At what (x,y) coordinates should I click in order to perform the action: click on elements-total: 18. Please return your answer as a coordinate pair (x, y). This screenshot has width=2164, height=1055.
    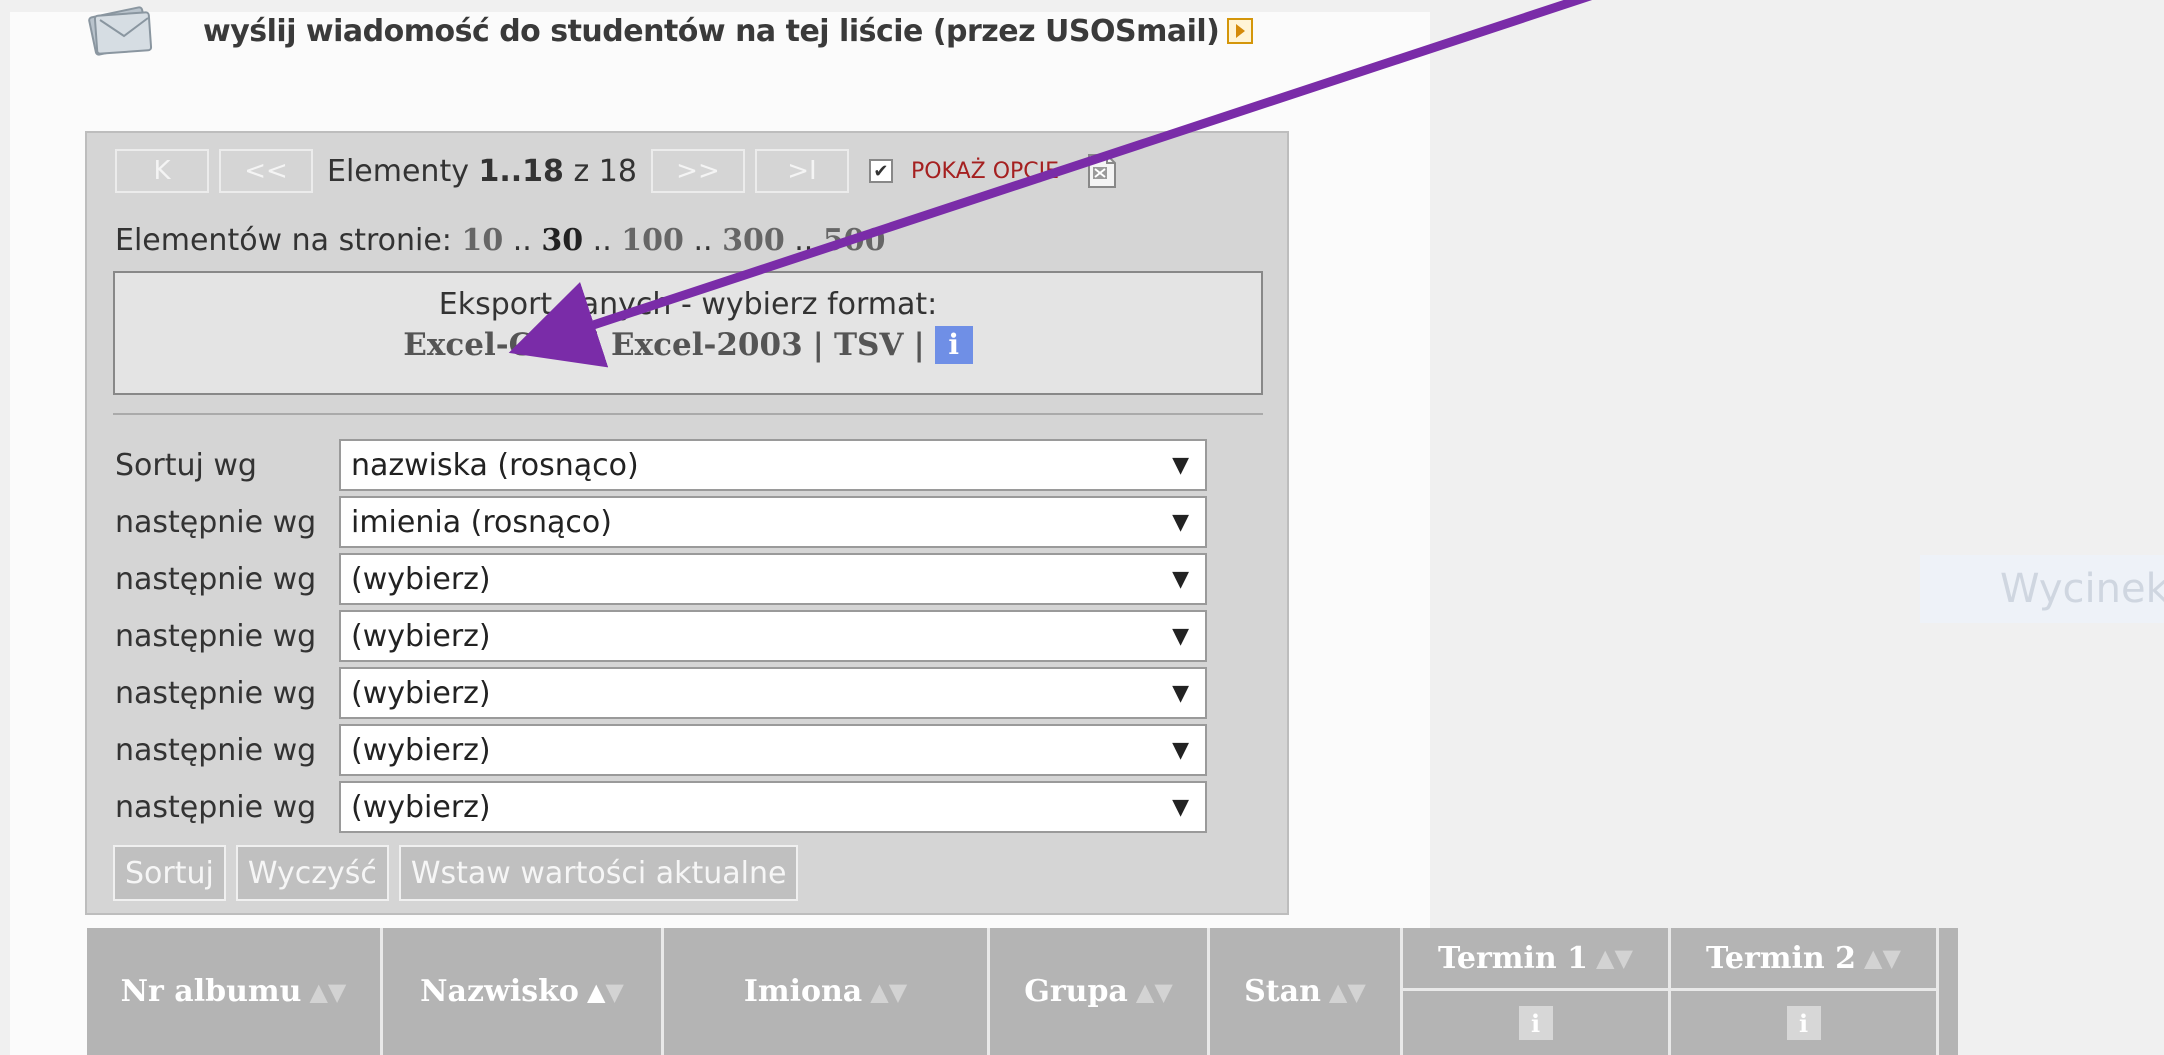
    Looking at the image, I should click on (617, 171).